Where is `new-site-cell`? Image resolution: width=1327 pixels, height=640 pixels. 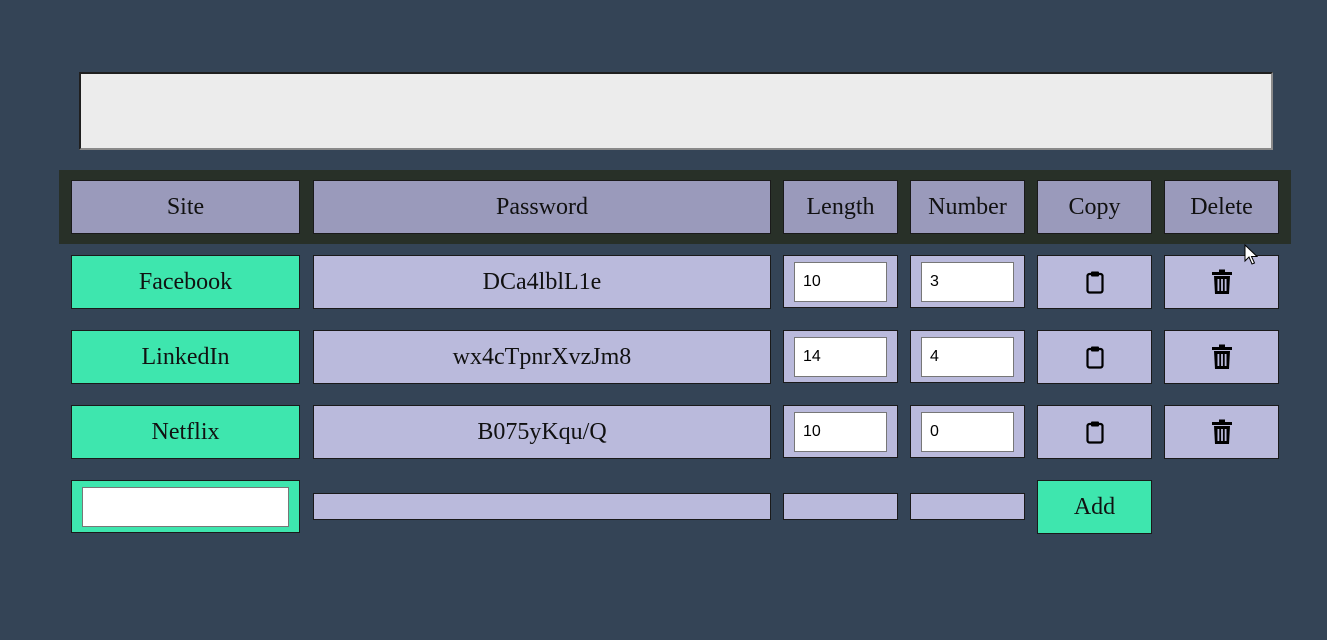
new-site-cell is located at coordinates (185, 506).